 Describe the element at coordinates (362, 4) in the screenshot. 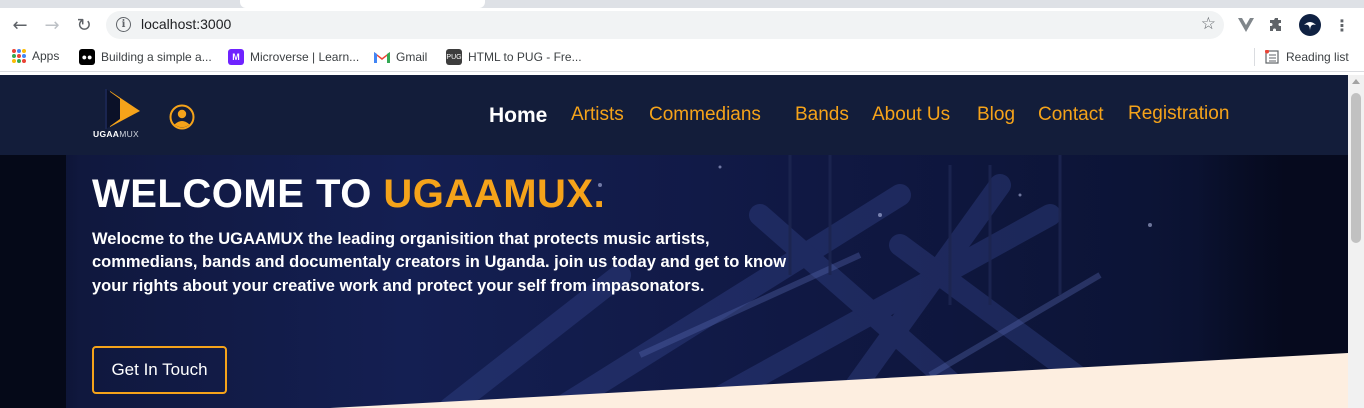

I see `active-tab` at that location.